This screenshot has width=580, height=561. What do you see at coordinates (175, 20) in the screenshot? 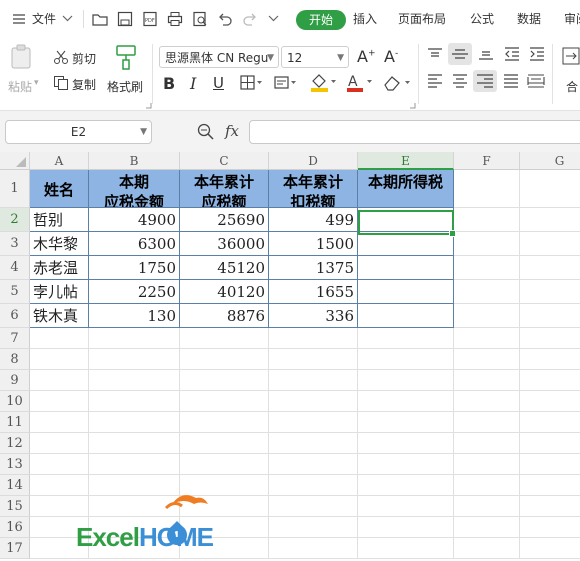
I see `print-icon` at bounding box center [175, 20].